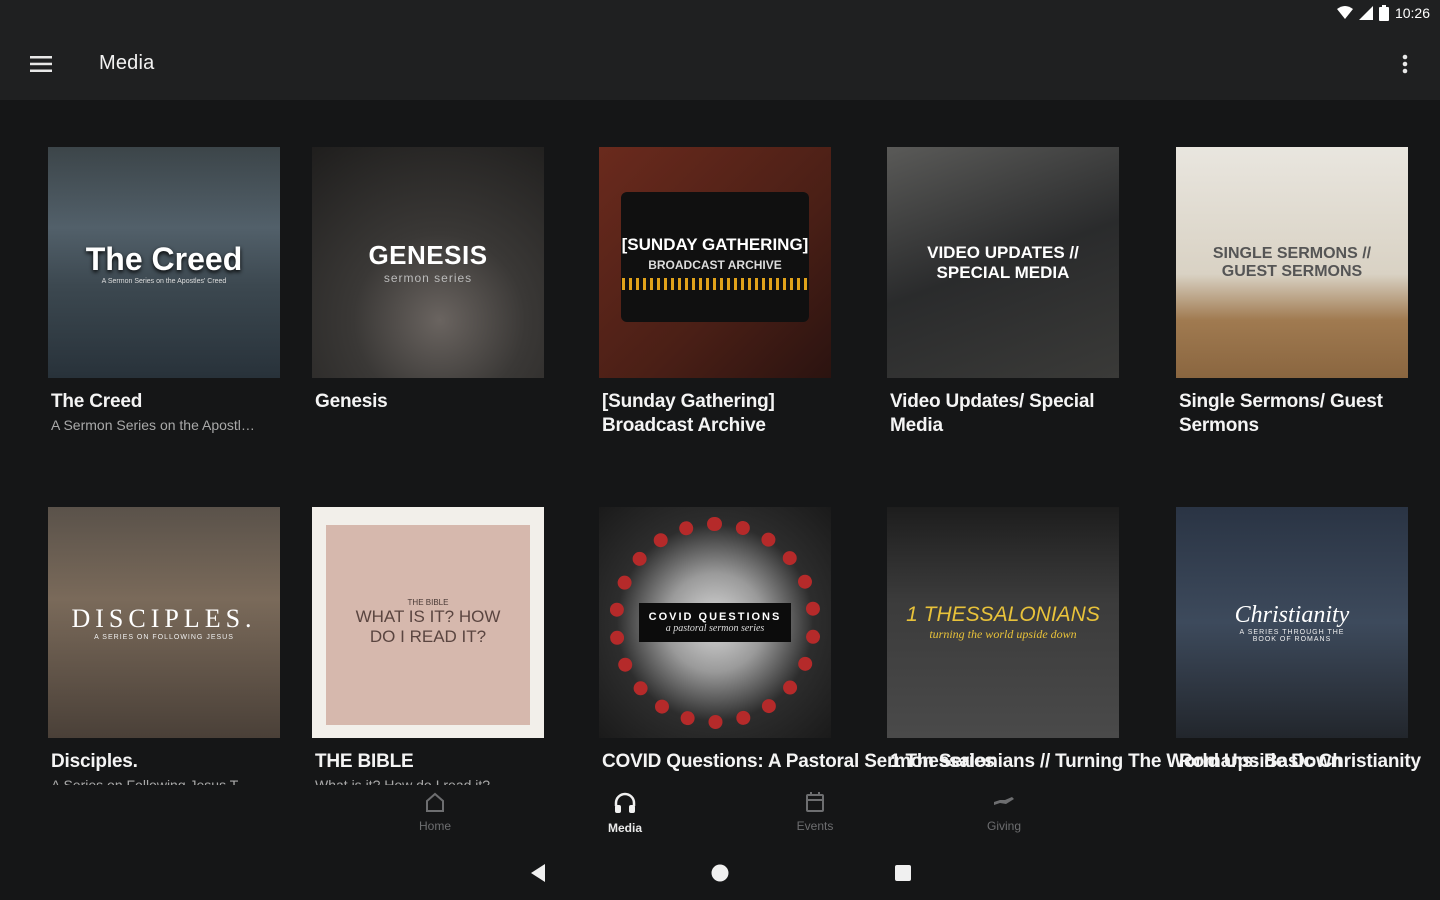 Image resolution: width=1440 pixels, height=900 pixels. I want to click on card-title: [Sunday Gathering] Broadcast Archive, so click(688, 413).